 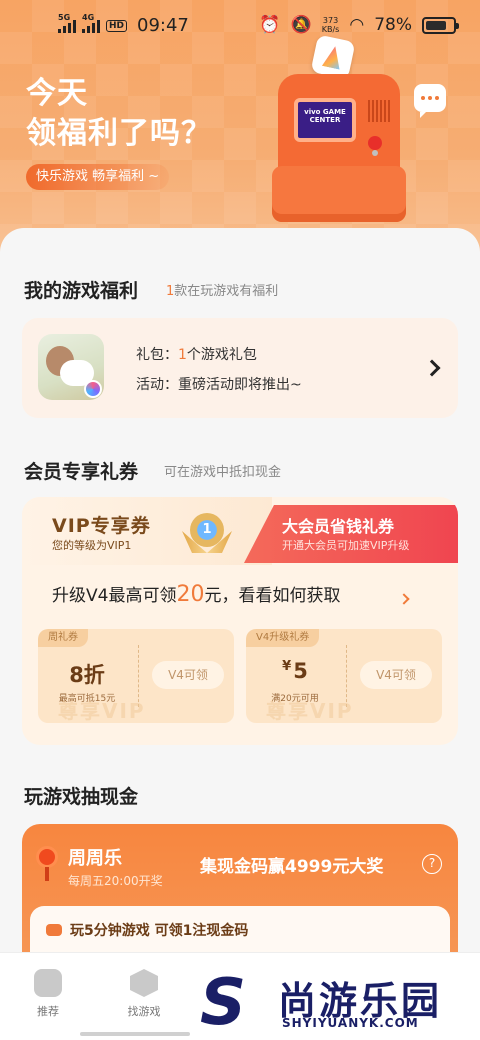 I want to click on coupon-tag: V4升级礼券, so click(x=283, y=638).